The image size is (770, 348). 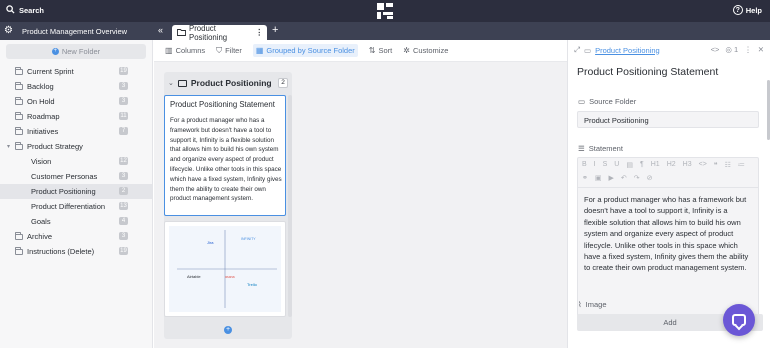 I want to click on app-logo-icon, so click(x=385, y=11).